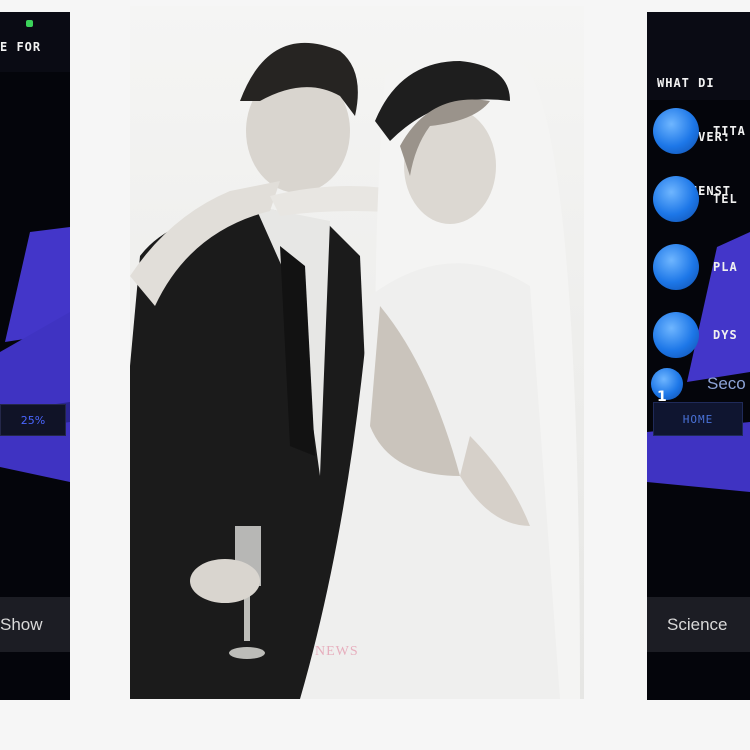 This screenshot has height=750, width=750. I want to click on left-app-screenshot: E FOR 25% Show, so click(35, 356).